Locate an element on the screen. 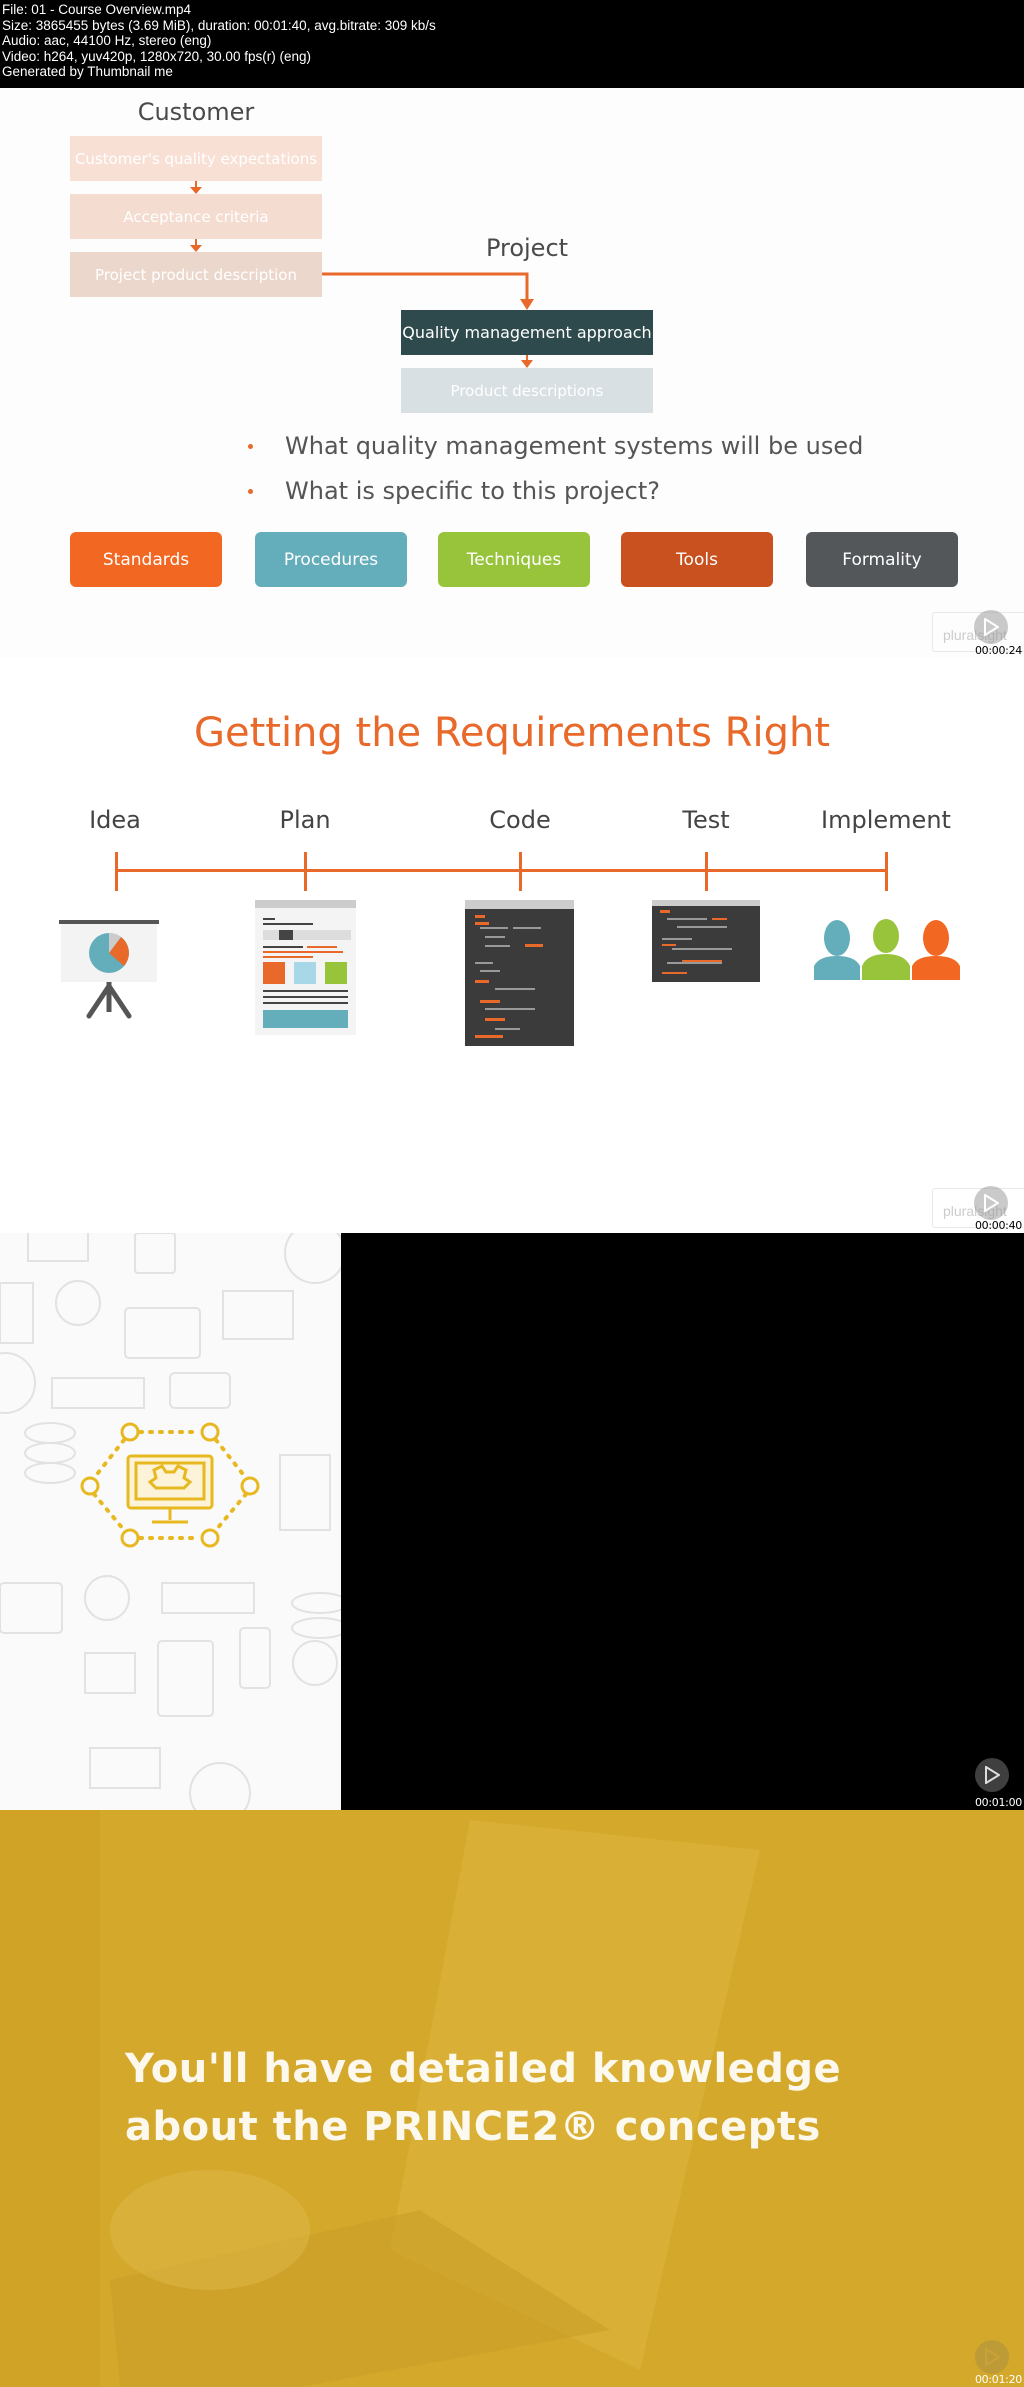 The height and width of the screenshot is (2387, 1024). icon-pattern-panel is located at coordinates (174, 1521).